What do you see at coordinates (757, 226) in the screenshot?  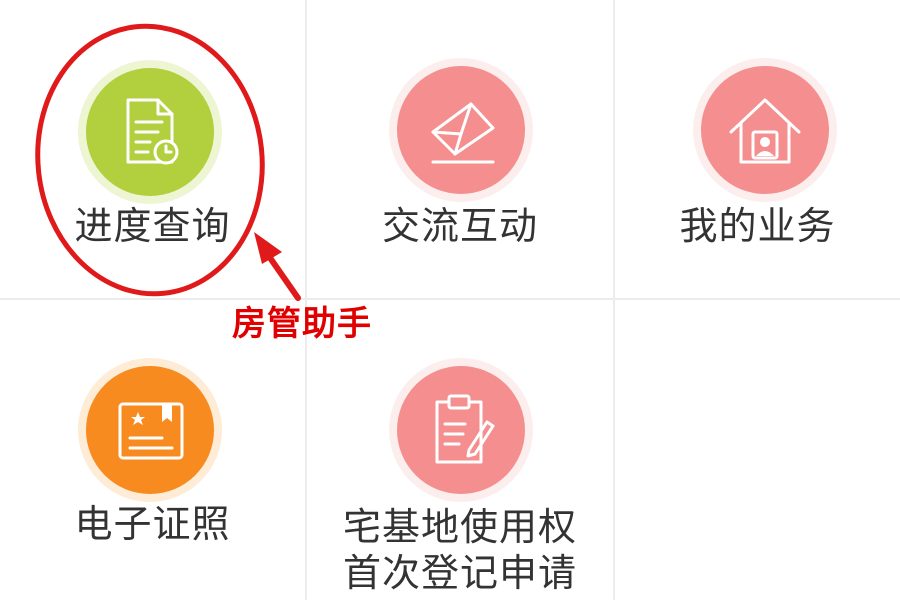 I see `tile-label-my-business: 我的业务` at bounding box center [757, 226].